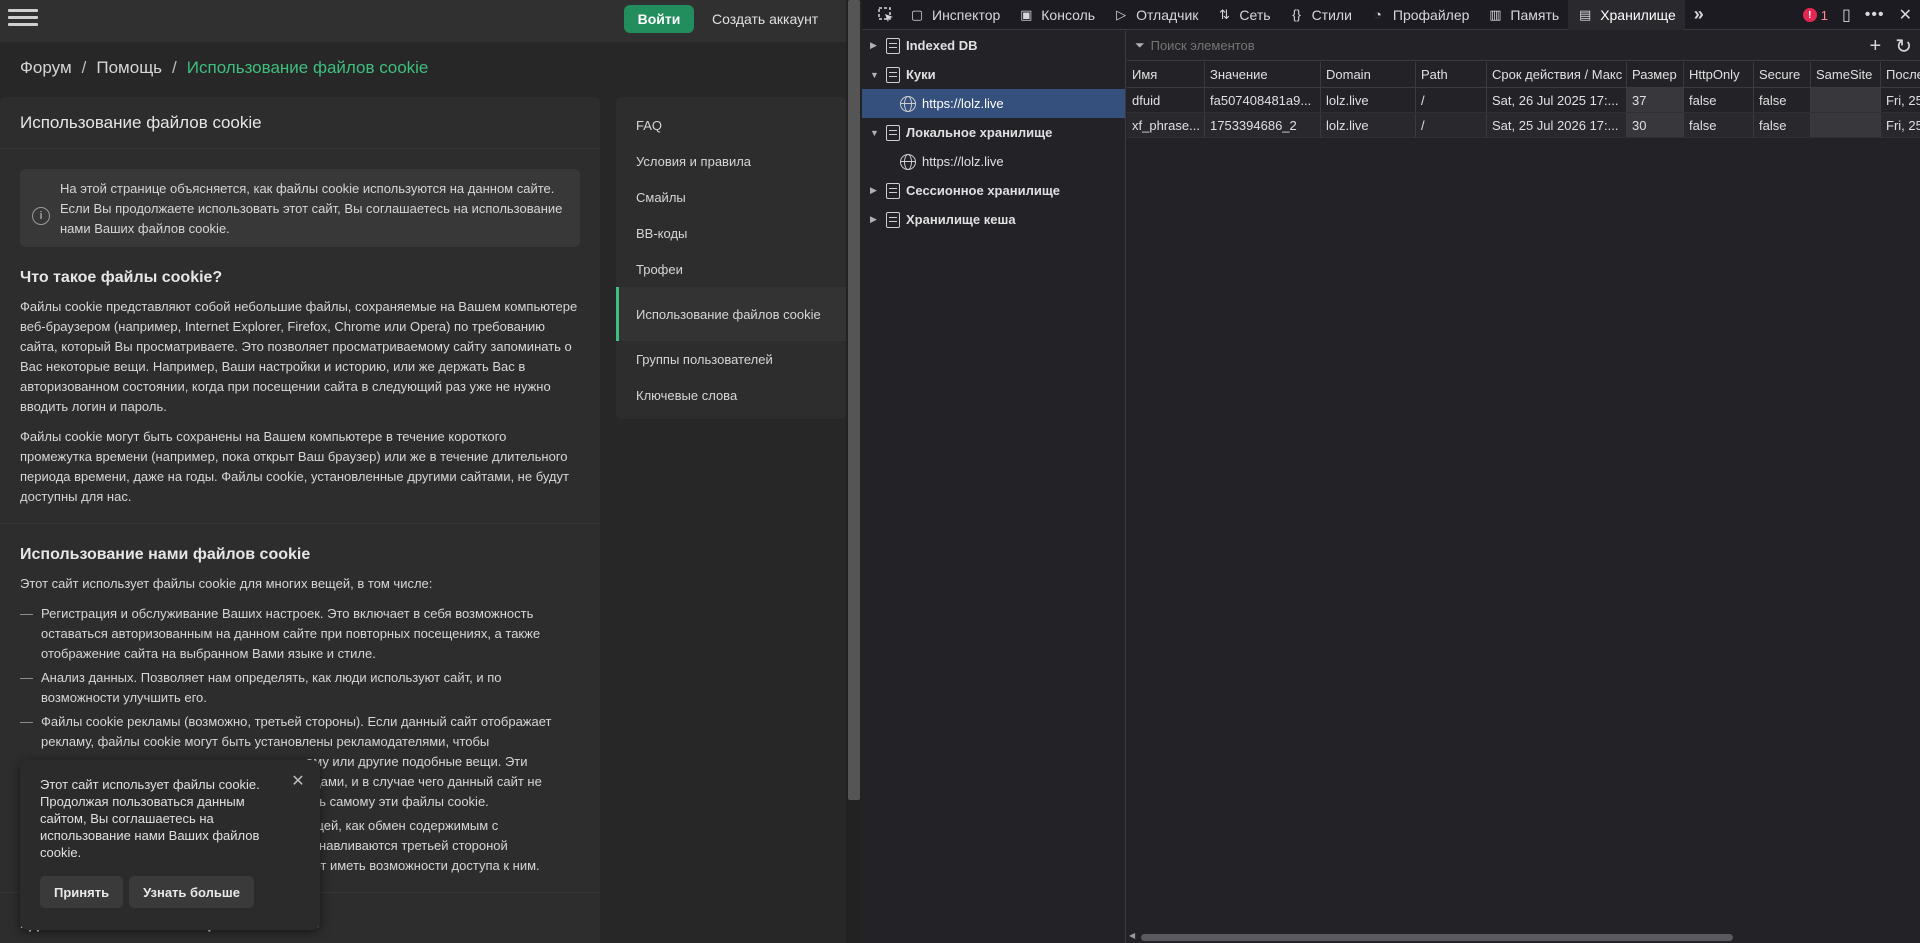 The image size is (1920, 943). What do you see at coordinates (731, 233) in the screenshot?
I see `sidebar-item-bbcodes: BB-коды` at bounding box center [731, 233].